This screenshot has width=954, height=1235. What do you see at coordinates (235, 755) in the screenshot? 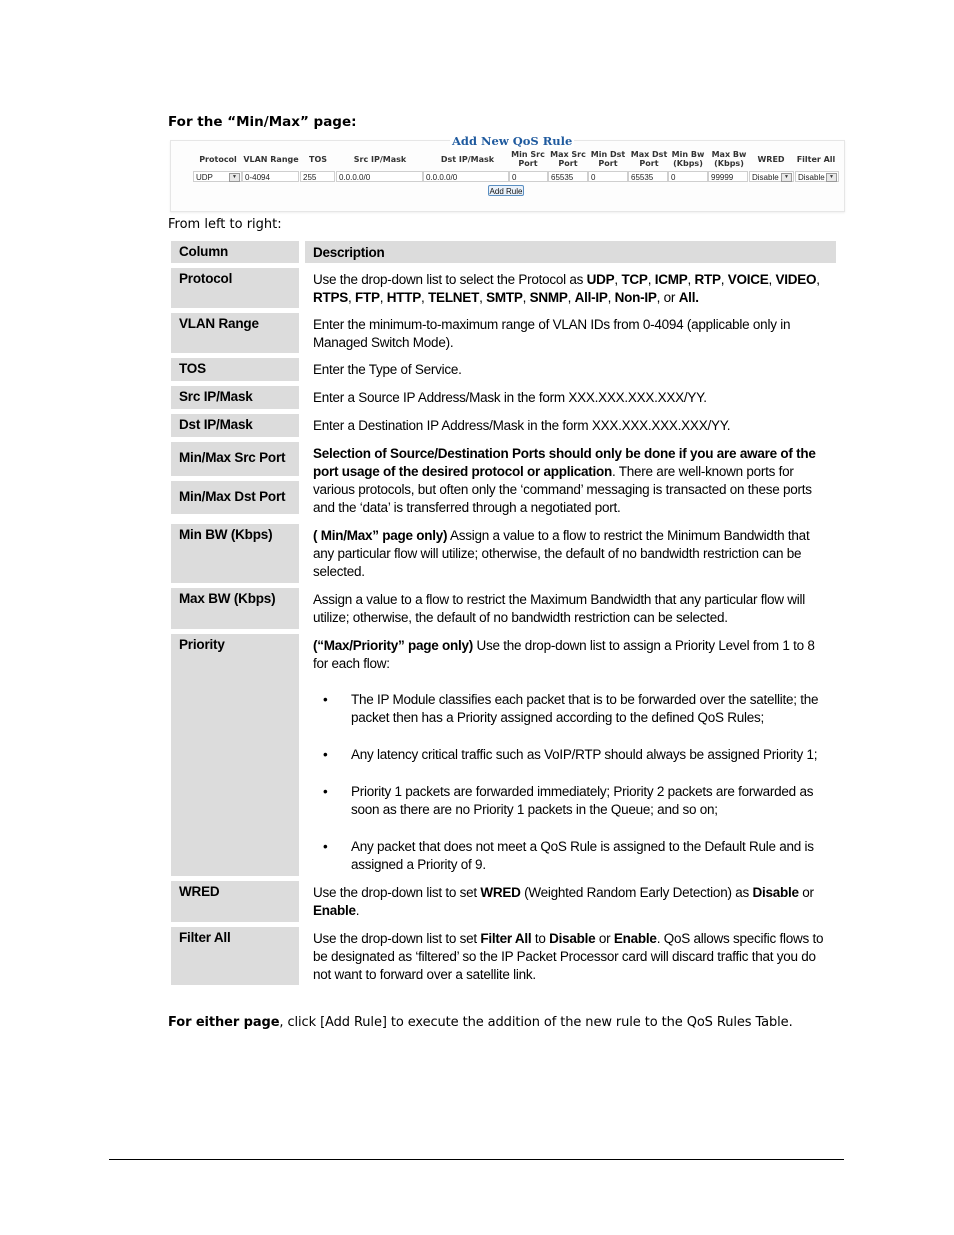
I see `row-name: Priority` at bounding box center [235, 755].